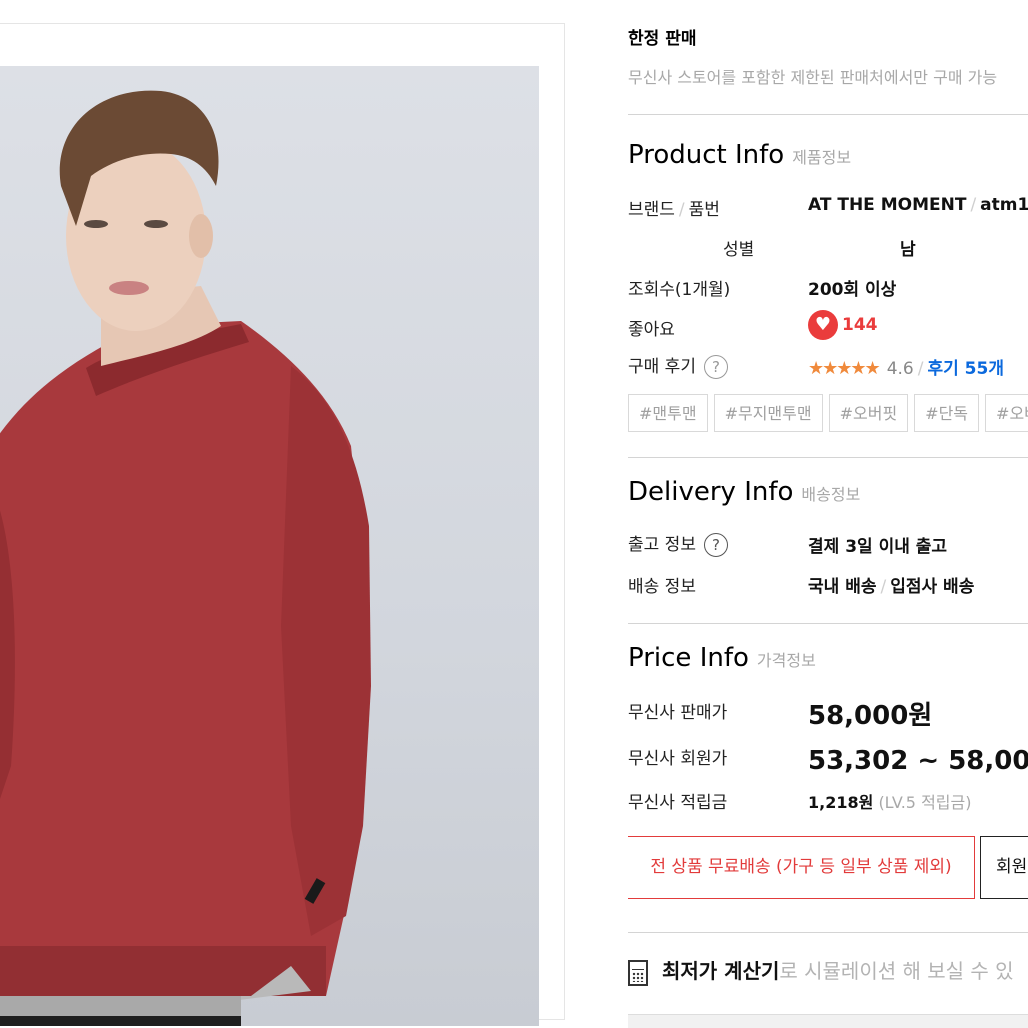  Describe the element at coordinates (887, 205) in the screenshot. I see `brand-link: AT THE MOMENT` at that location.